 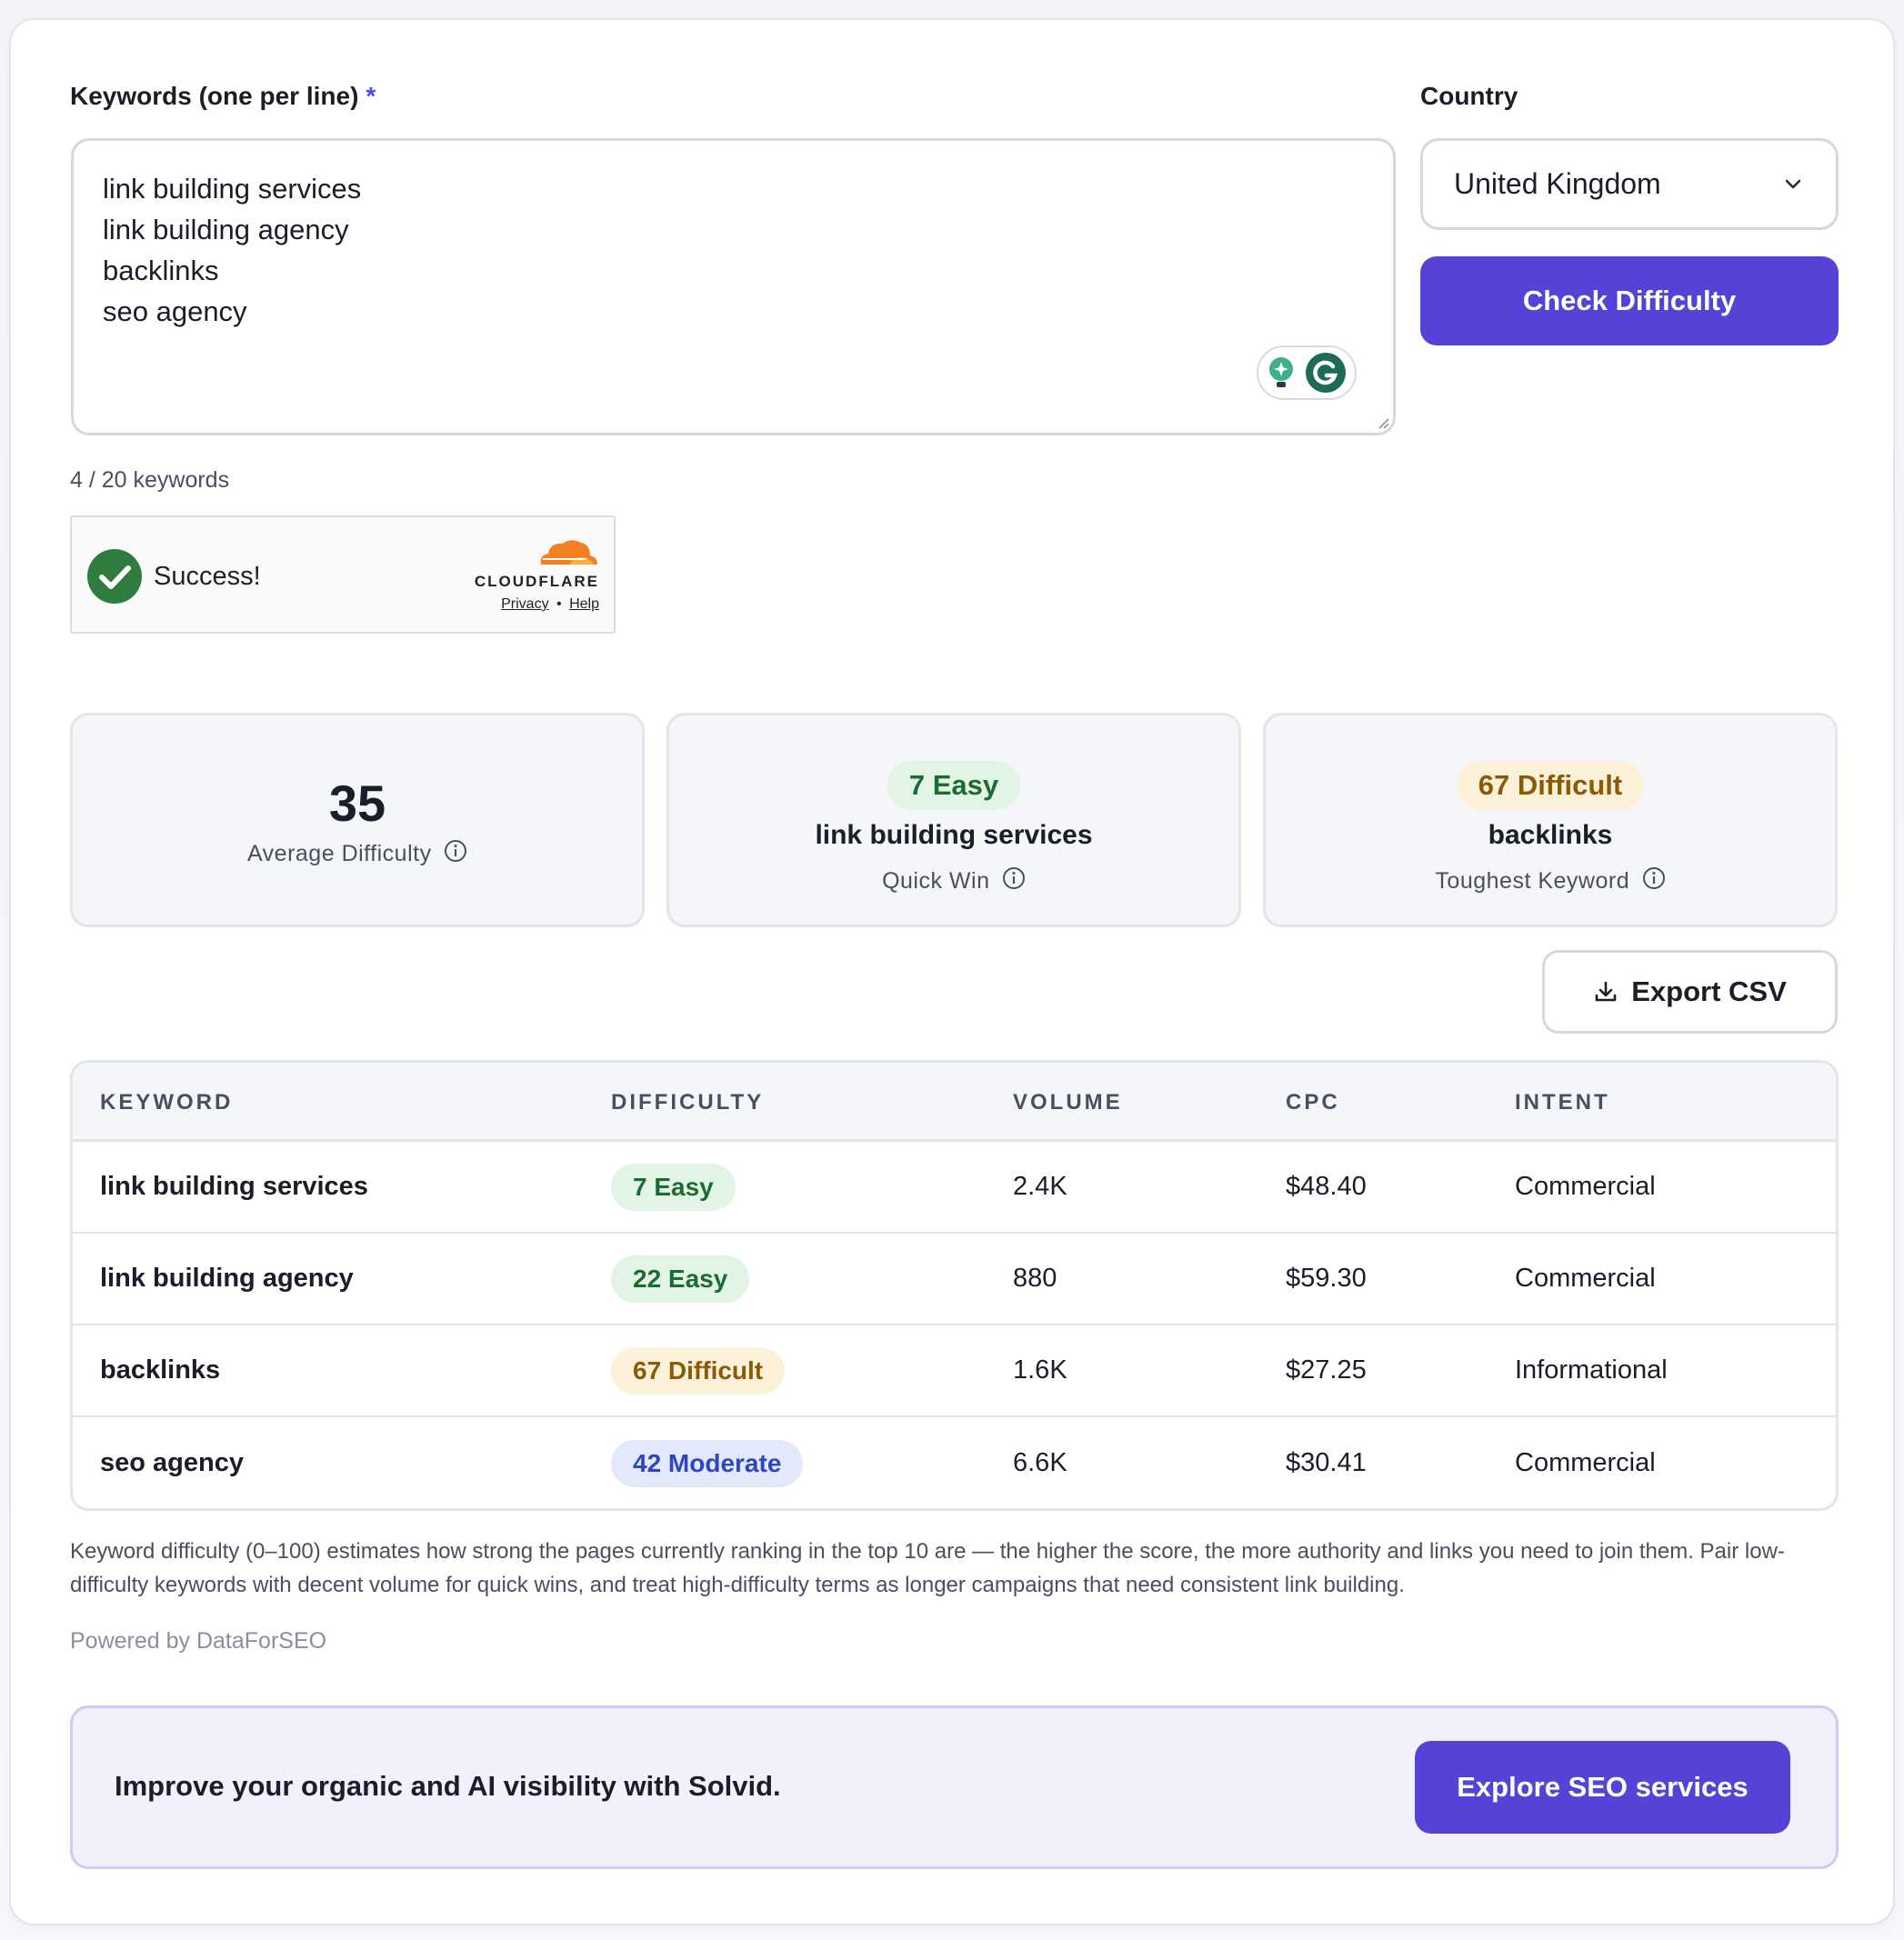 I want to click on column-header-keyword: KEYWORD, so click(x=167, y=1102).